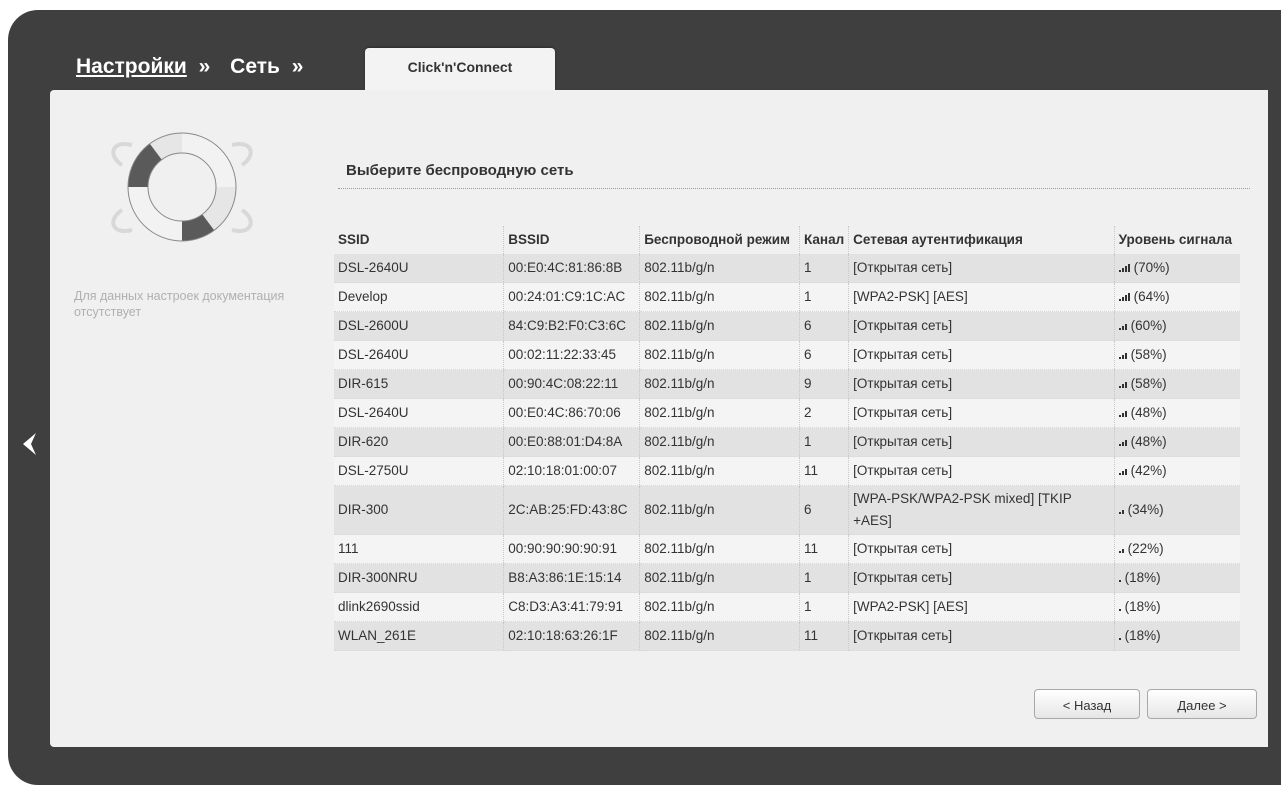 This screenshot has height=790, width=1281. I want to click on breadcrumb-network: Сеть, so click(255, 66).